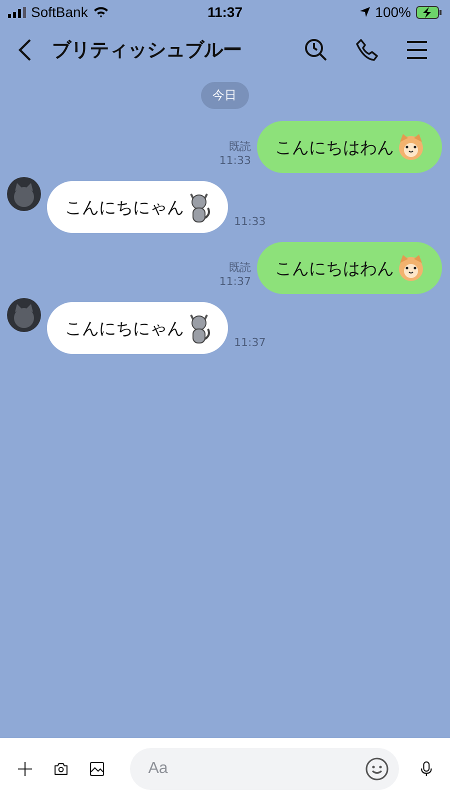  Describe the element at coordinates (377, 769) in the screenshot. I see `emoji-icon` at that location.